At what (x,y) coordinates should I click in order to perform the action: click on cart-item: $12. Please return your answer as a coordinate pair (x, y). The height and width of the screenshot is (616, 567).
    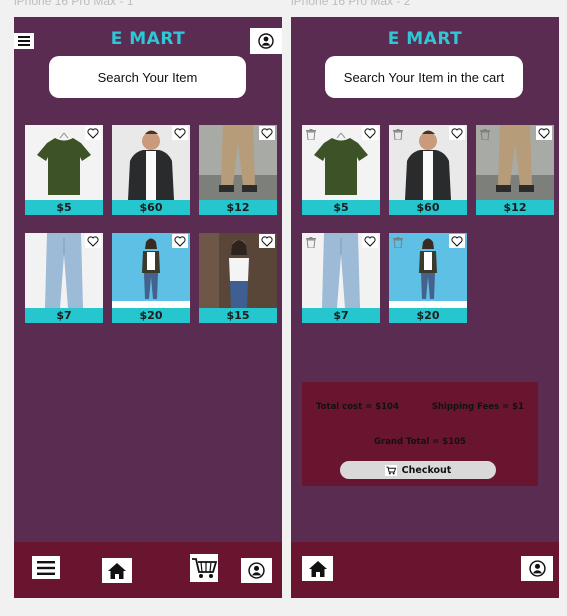
    Looking at the image, I should click on (515, 170).